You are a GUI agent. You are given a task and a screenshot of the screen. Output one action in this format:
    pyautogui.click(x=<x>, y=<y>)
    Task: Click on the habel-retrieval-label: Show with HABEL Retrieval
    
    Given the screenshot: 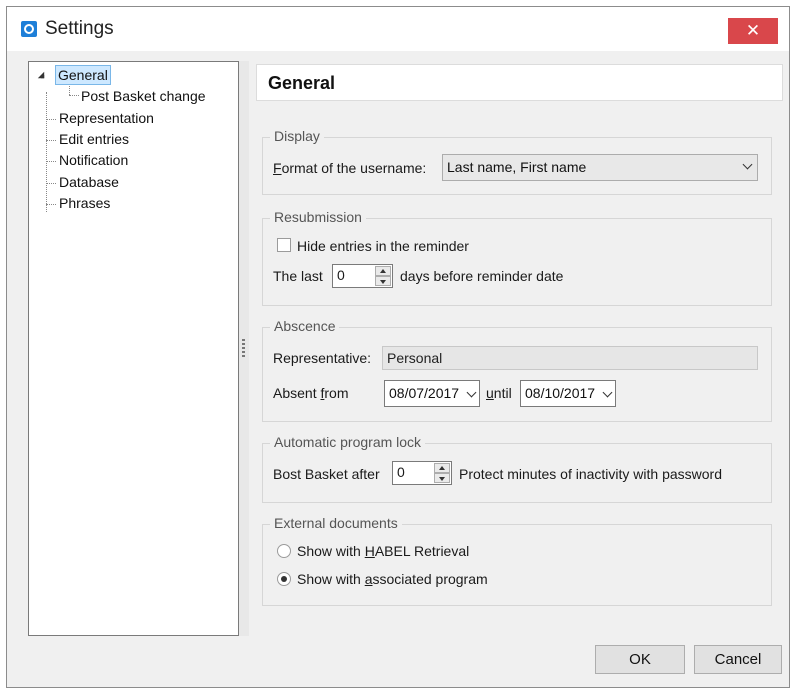 What is the action you would take?
    pyautogui.click(x=383, y=551)
    